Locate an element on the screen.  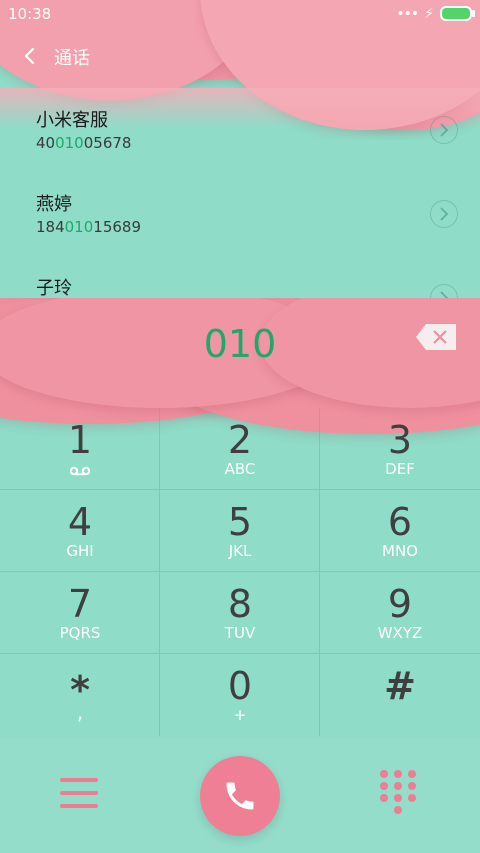
key-4: 4 GHI is located at coordinates (80, 531).